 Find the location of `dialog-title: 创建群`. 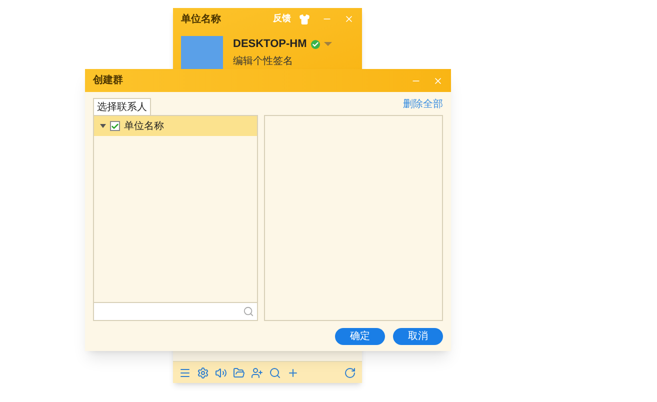

dialog-title: 创建群 is located at coordinates (108, 81).